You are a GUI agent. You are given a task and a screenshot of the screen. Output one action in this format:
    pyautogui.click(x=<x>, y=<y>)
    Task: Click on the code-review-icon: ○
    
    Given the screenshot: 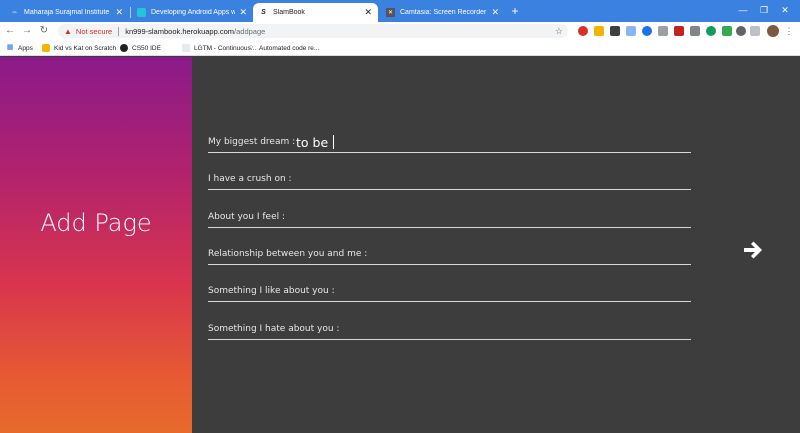 What is the action you would take?
    pyautogui.click(x=251, y=47)
    